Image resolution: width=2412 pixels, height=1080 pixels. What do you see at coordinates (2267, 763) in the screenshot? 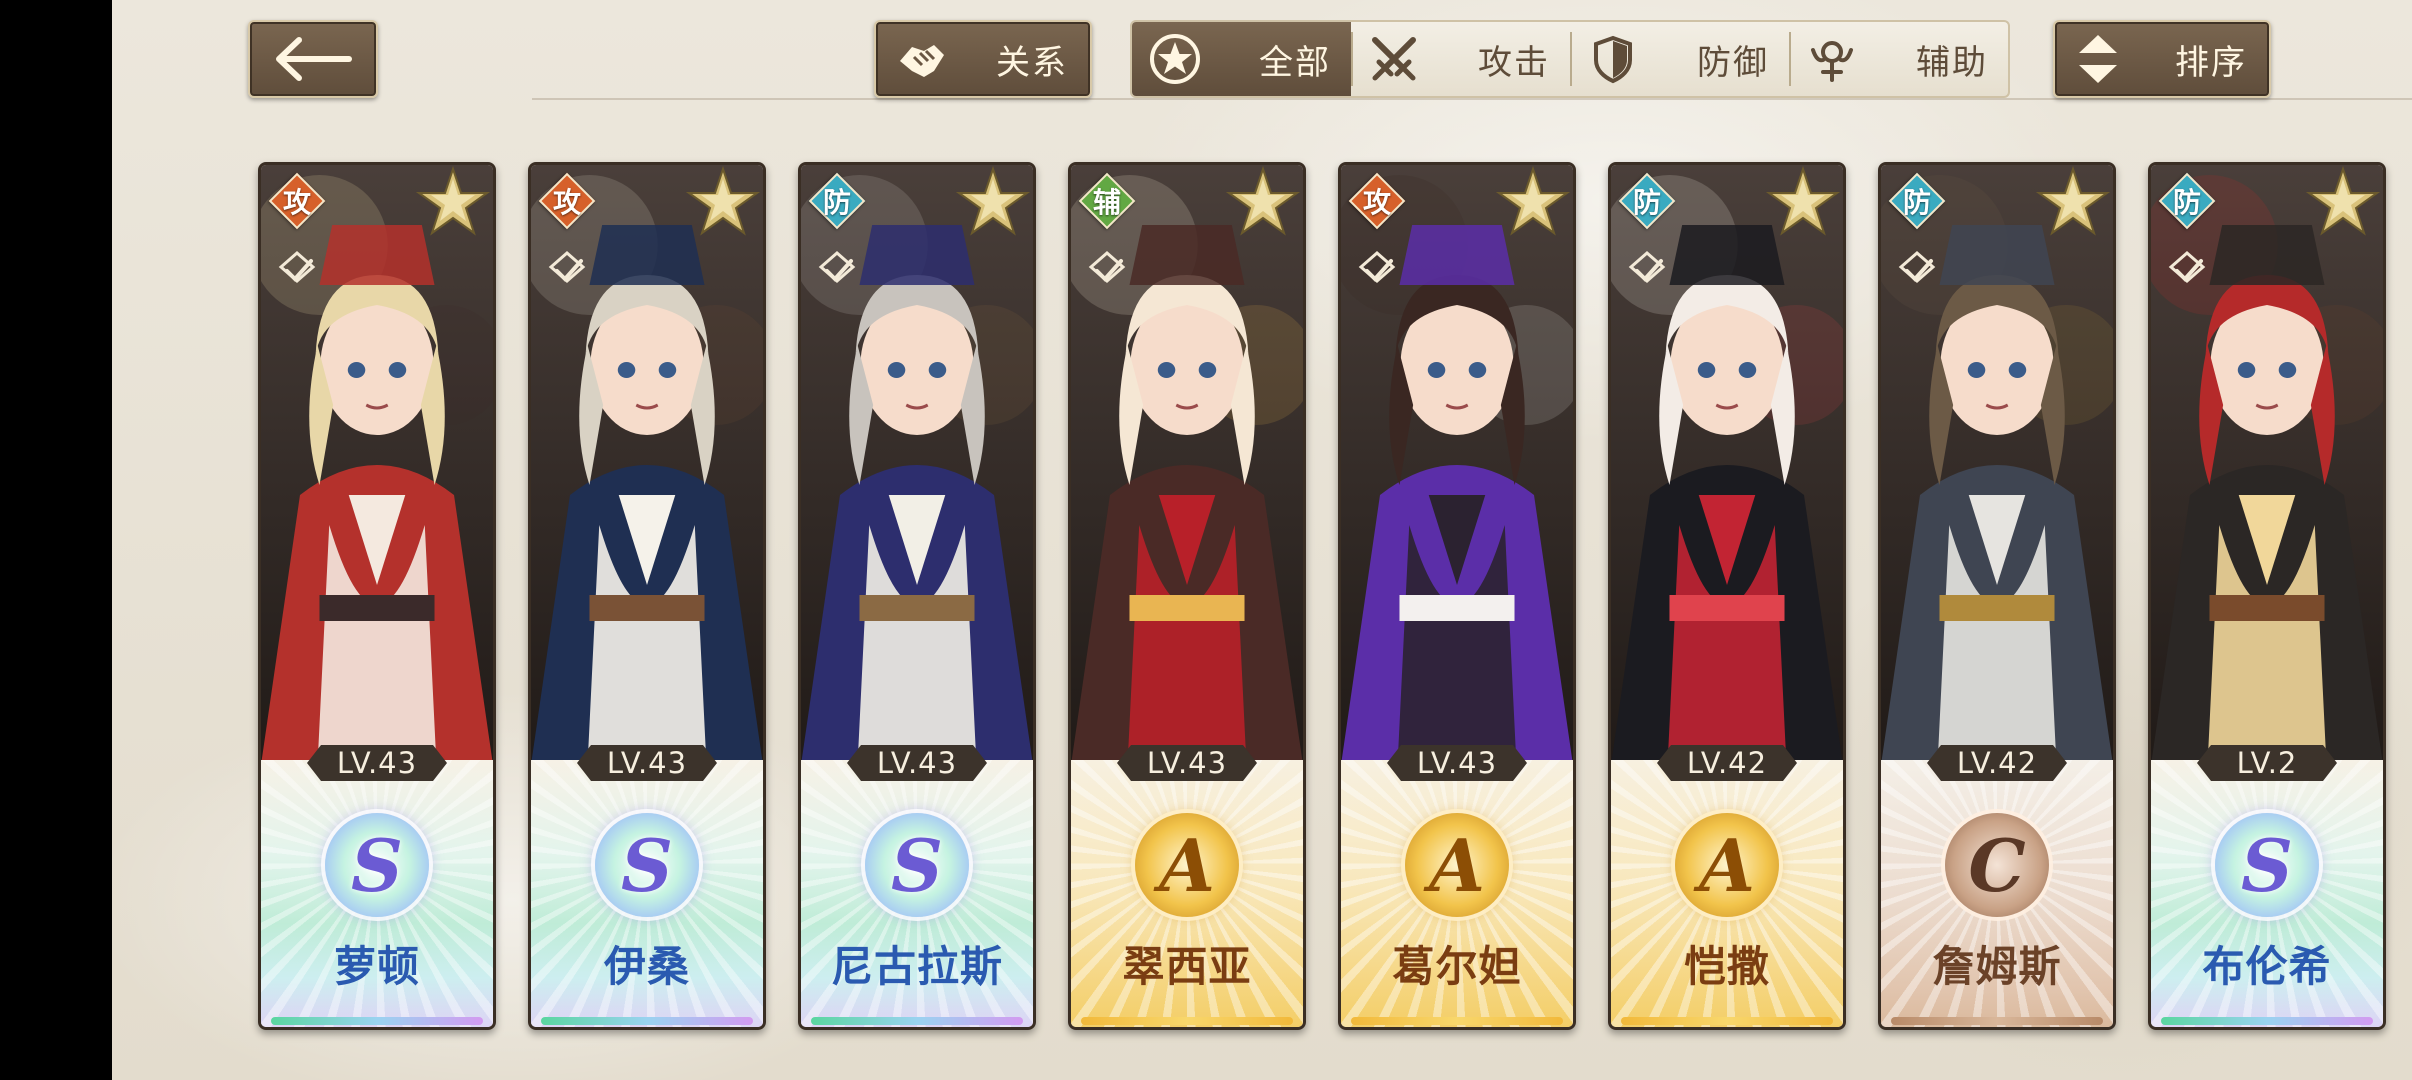
I see `level-tag: LV.2` at bounding box center [2267, 763].